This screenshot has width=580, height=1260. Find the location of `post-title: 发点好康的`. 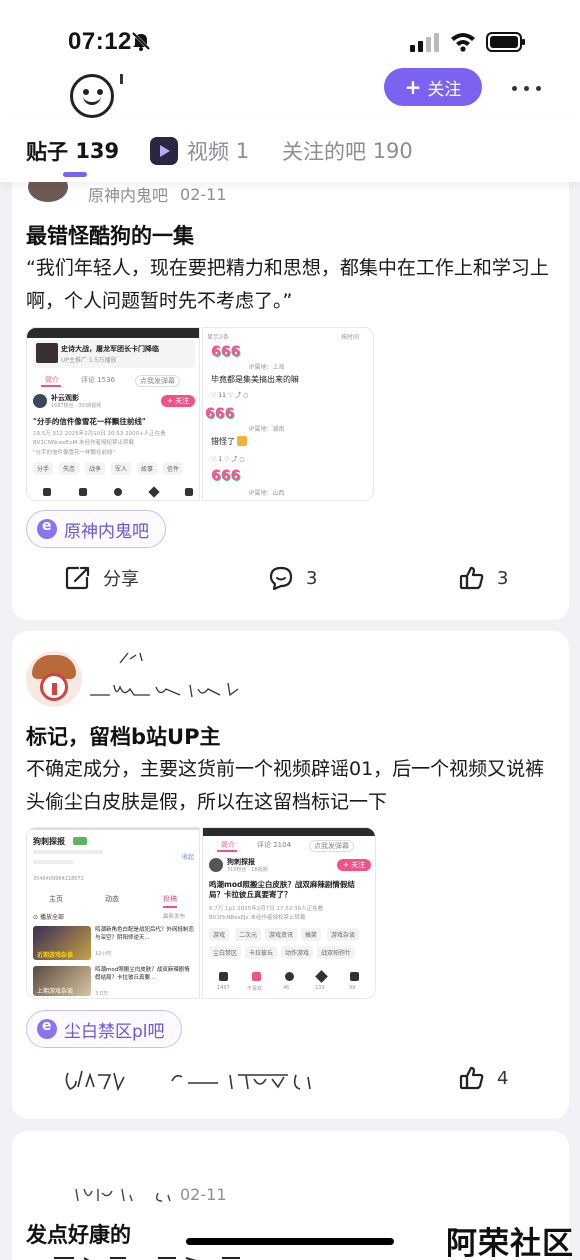

post-title: 发点好康的 is located at coordinates (78, 1234).